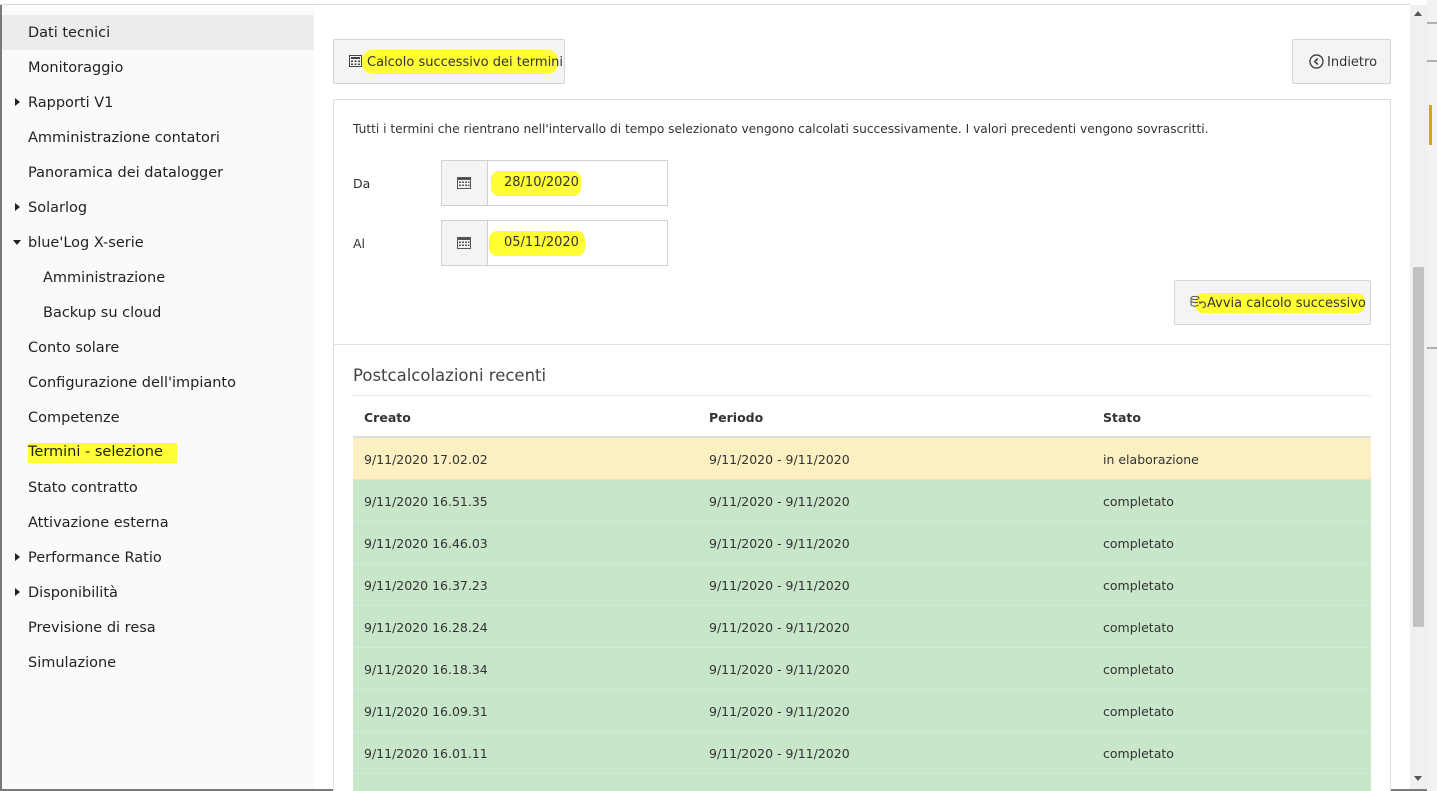 The width and height of the screenshot is (1437, 791). What do you see at coordinates (124, 137) in the screenshot?
I see `sidebar-item-label: Amministrazione contatori` at bounding box center [124, 137].